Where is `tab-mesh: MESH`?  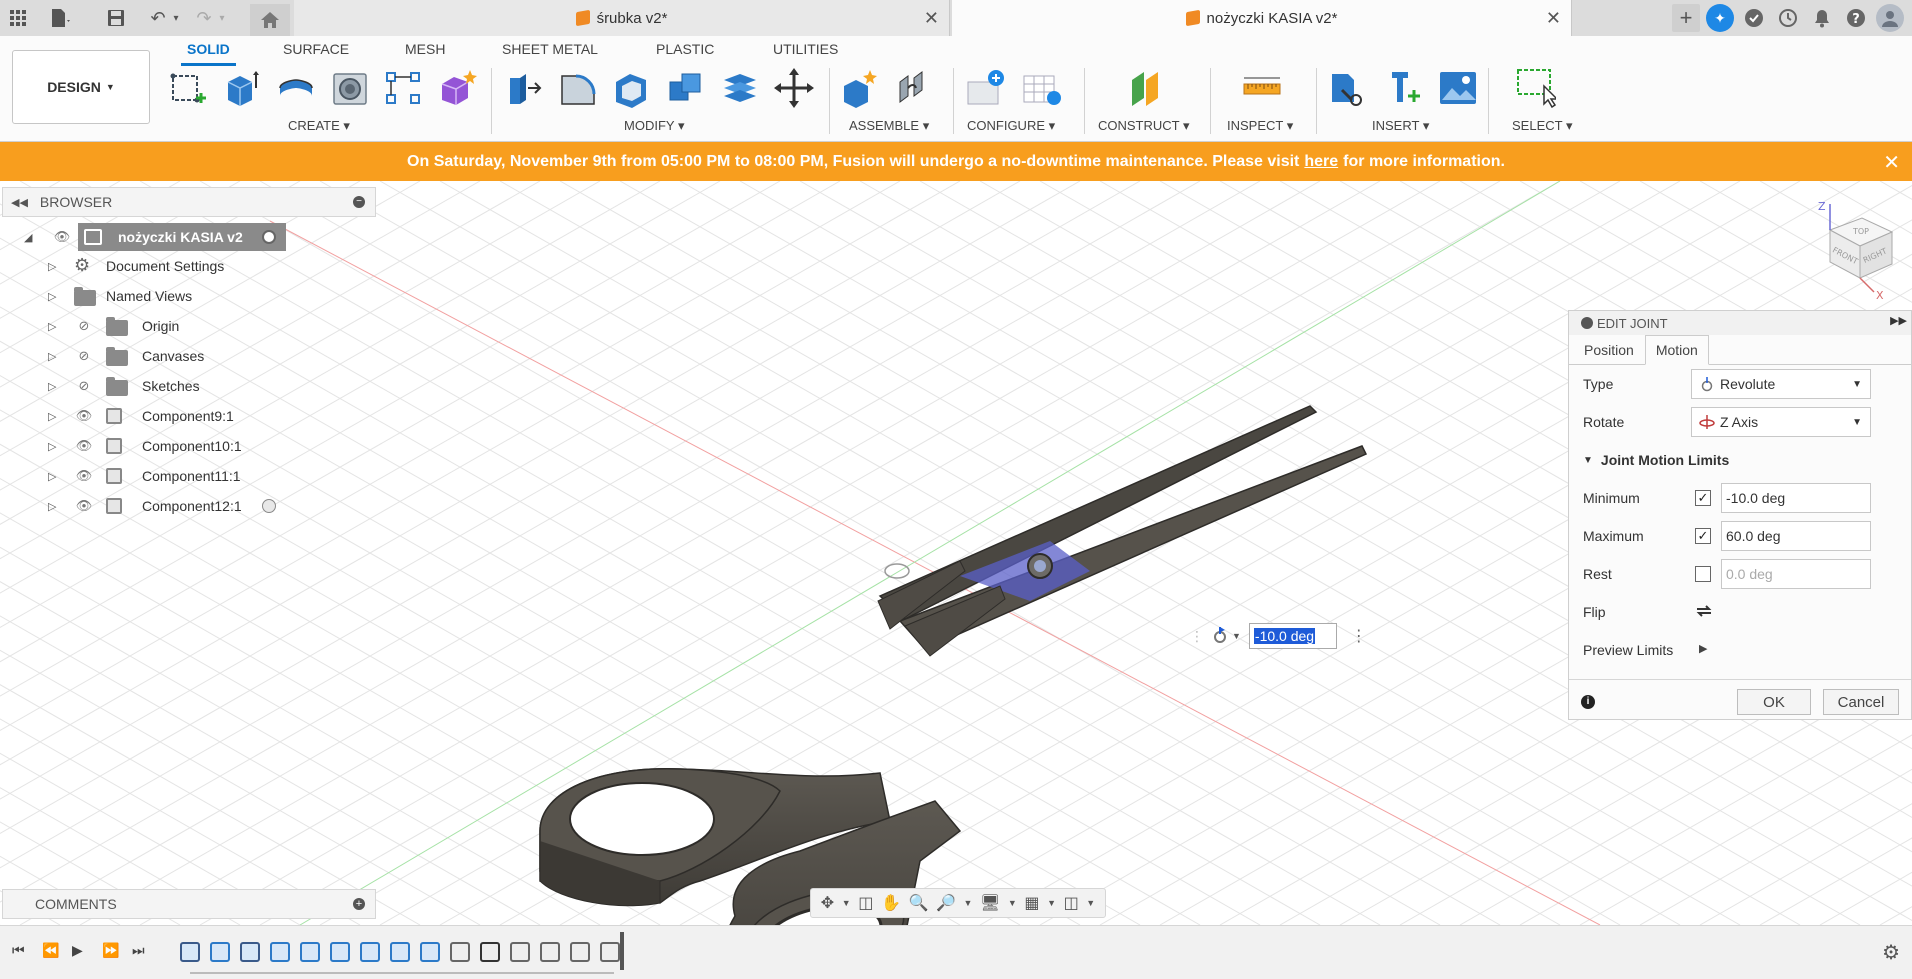 tab-mesh: MESH is located at coordinates (425, 49).